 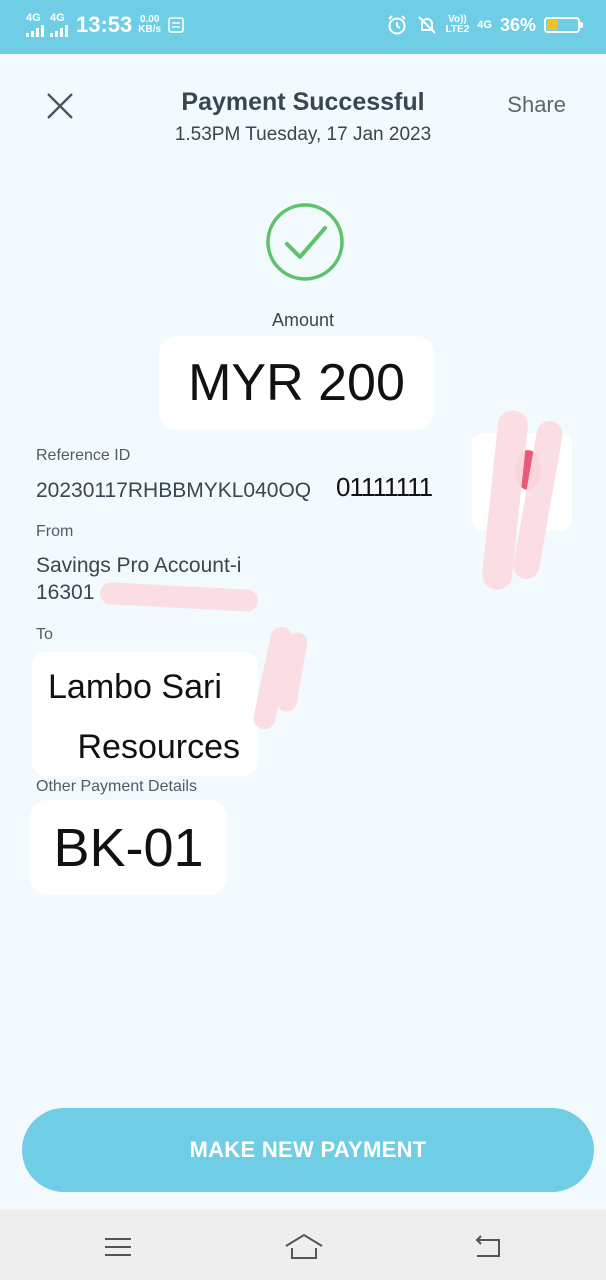 I want to click on speed-unit: KB/s, so click(x=150, y=29).